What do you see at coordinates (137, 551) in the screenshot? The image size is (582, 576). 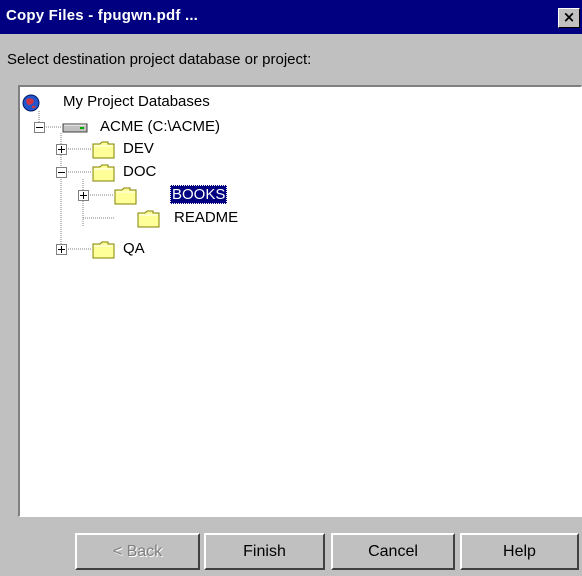 I see `back-button: < Back` at bounding box center [137, 551].